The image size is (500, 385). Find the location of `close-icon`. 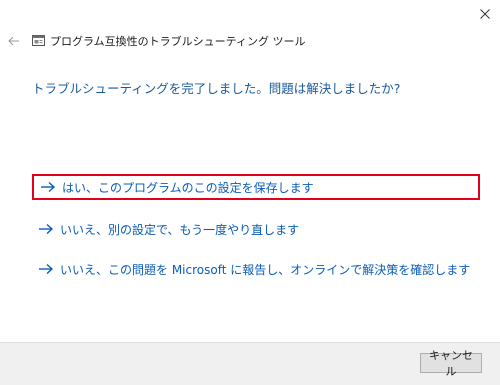

close-icon is located at coordinates (485, 14).